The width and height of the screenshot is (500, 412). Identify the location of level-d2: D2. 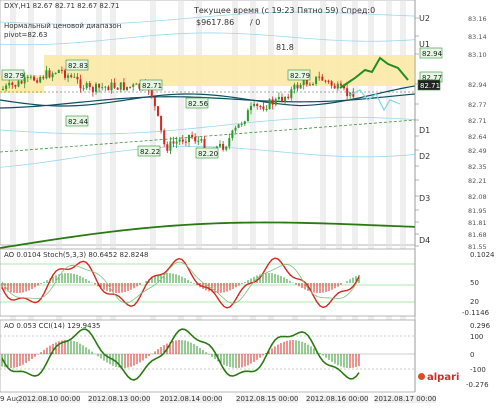
(425, 156).